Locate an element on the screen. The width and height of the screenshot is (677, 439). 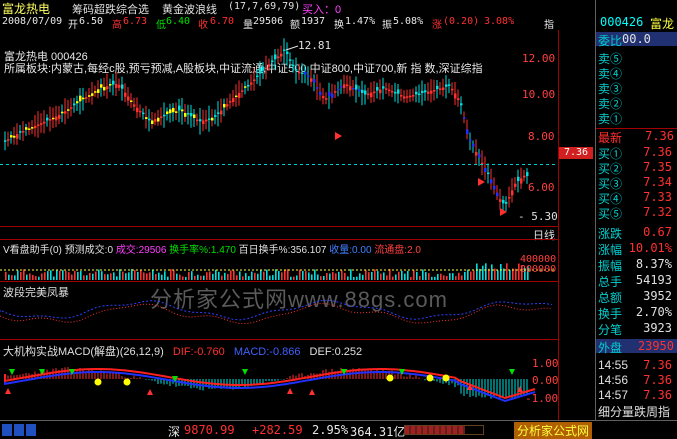
stat-row-2: 振幅 8.37% is located at coordinates (636, 265).